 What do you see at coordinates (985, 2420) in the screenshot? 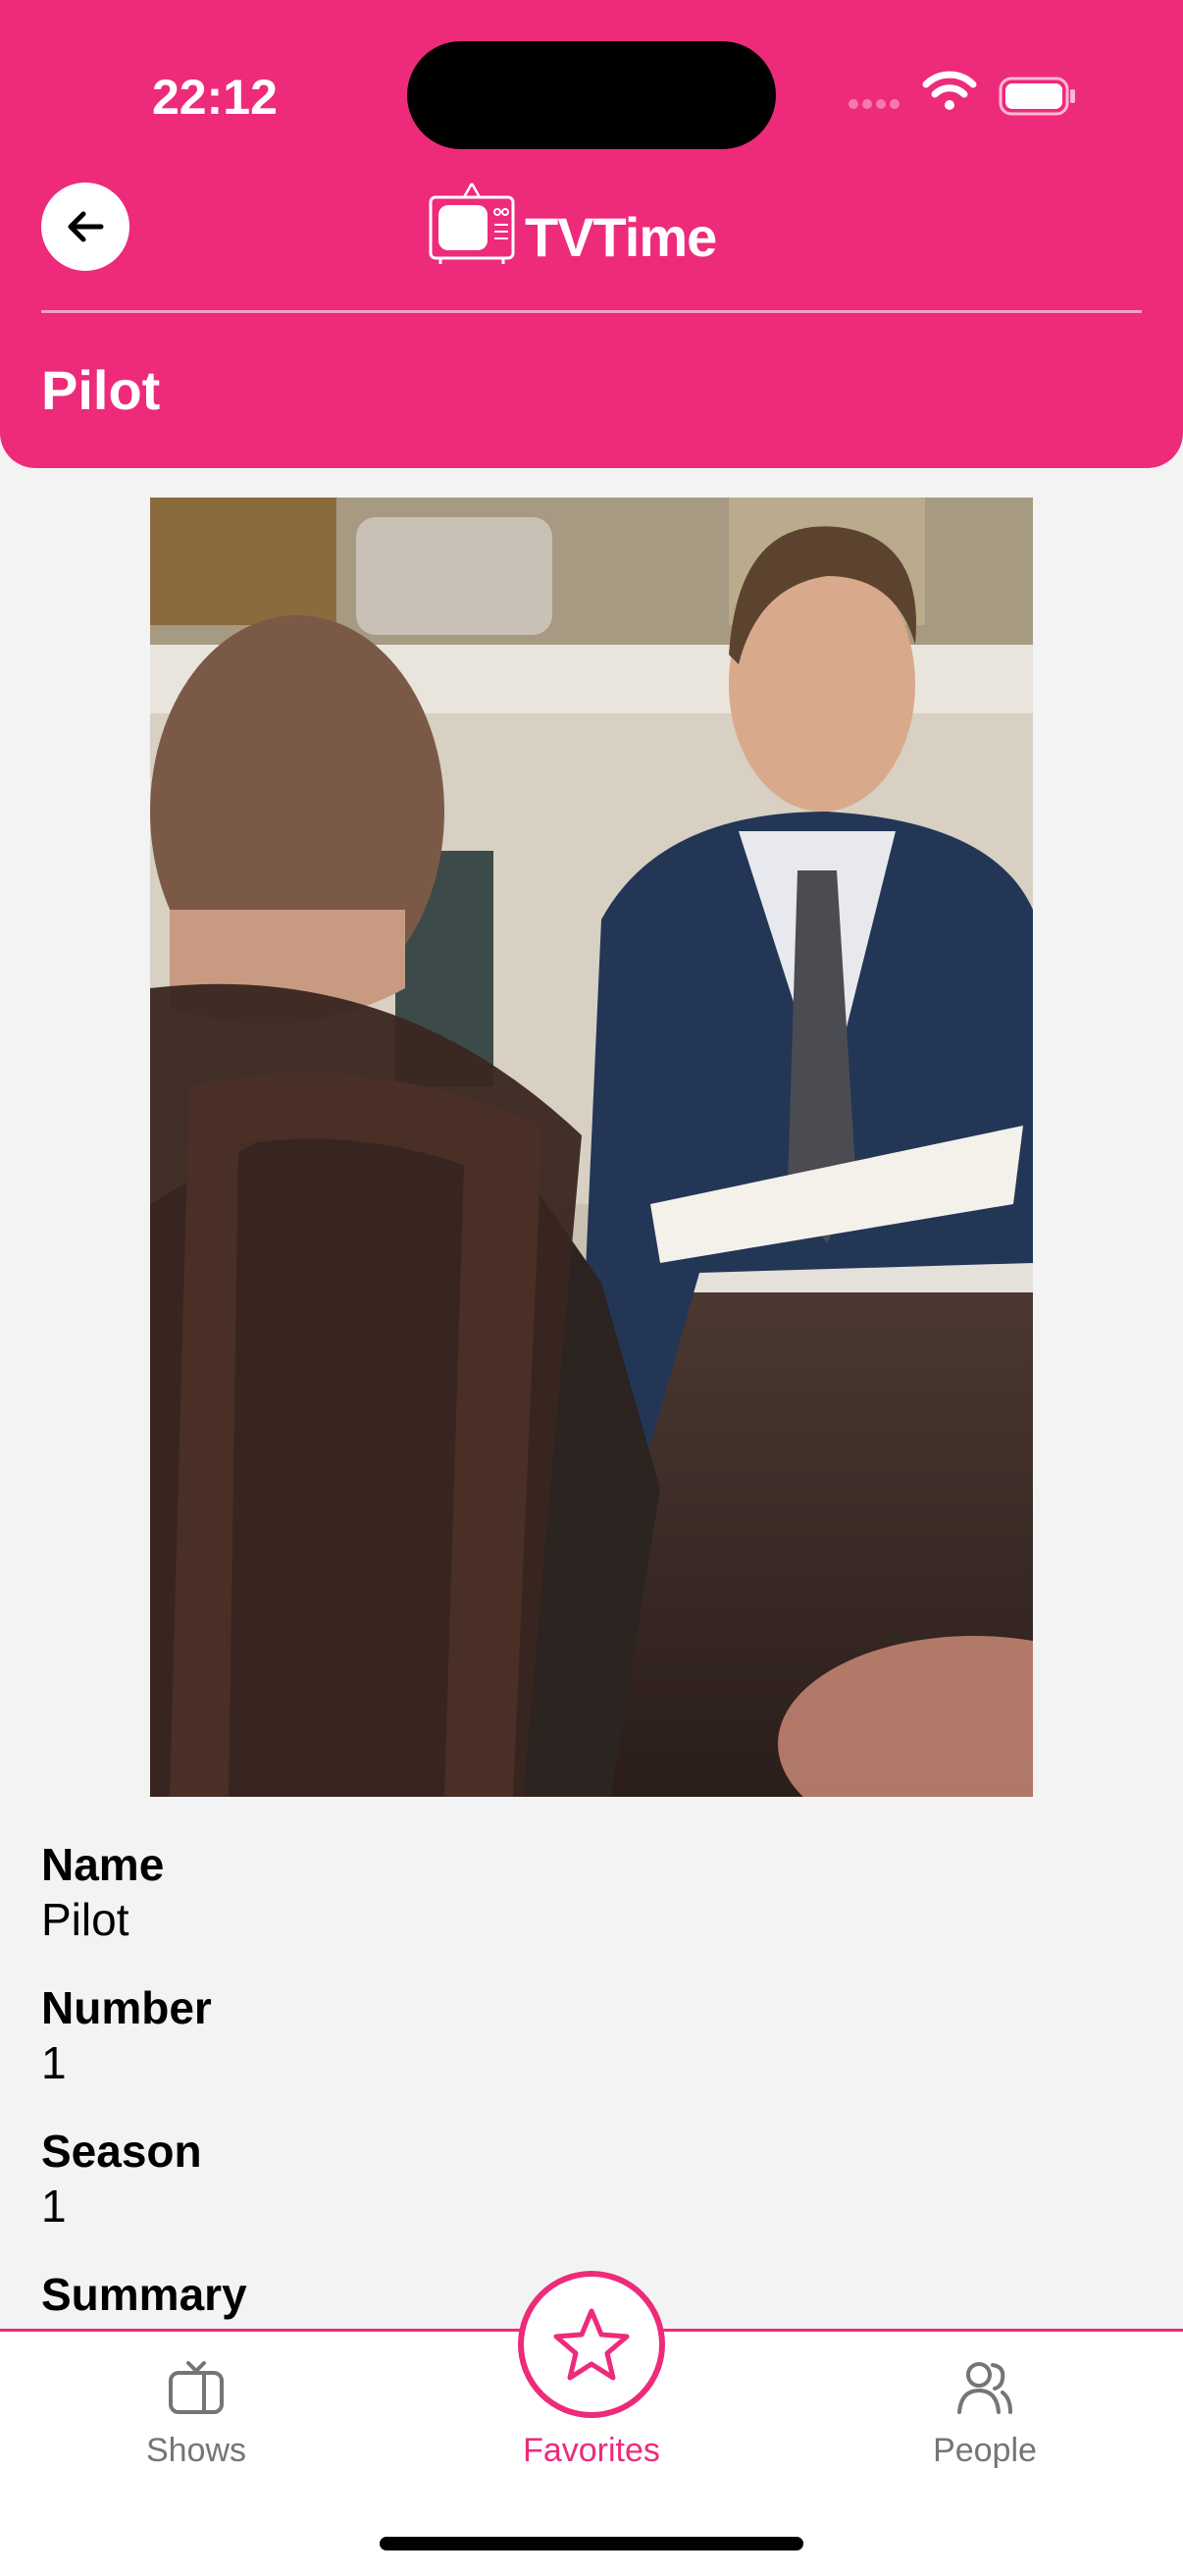
I see `tab-people: People` at bounding box center [985, 2420].